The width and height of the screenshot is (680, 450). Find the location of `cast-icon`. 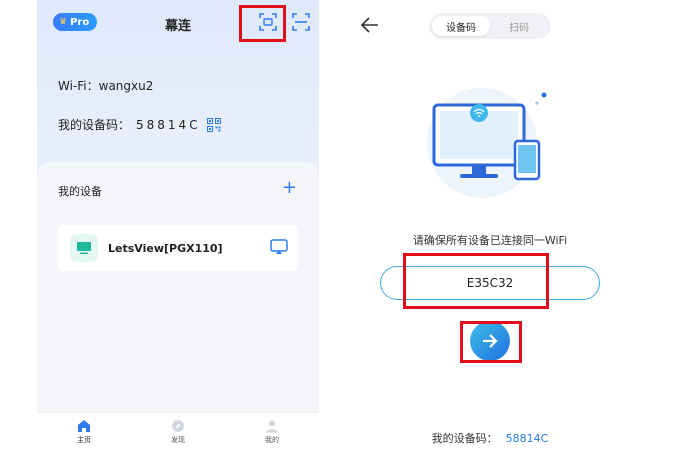

cast-icon is located at coordinates (279, 247).